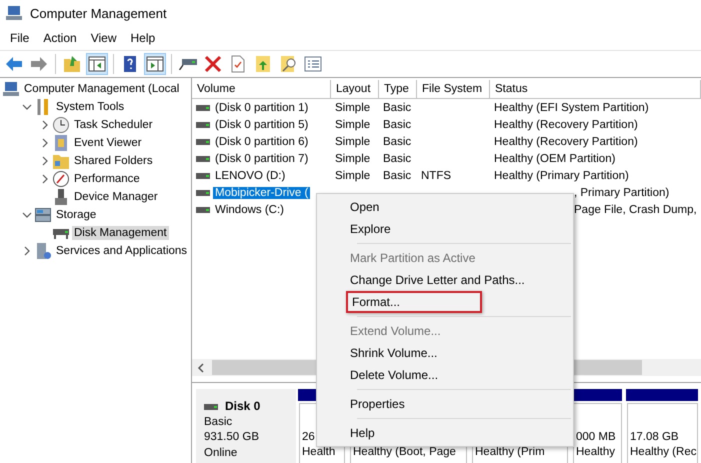  What do you see at coordinates (596, 437) in the screenshot?
I see `partition-size: 000 MB` at bounding box center [596, 437].